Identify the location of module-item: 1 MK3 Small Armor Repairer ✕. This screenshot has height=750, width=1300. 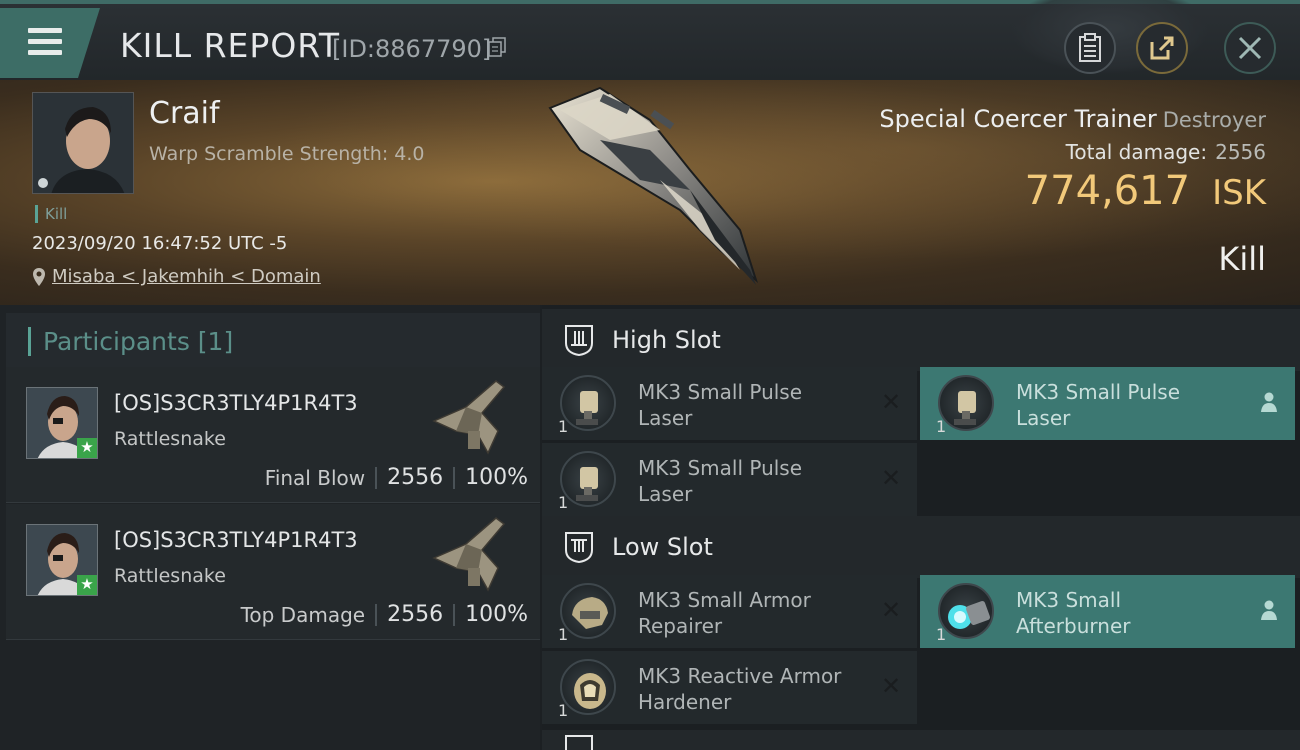
(729, 611).